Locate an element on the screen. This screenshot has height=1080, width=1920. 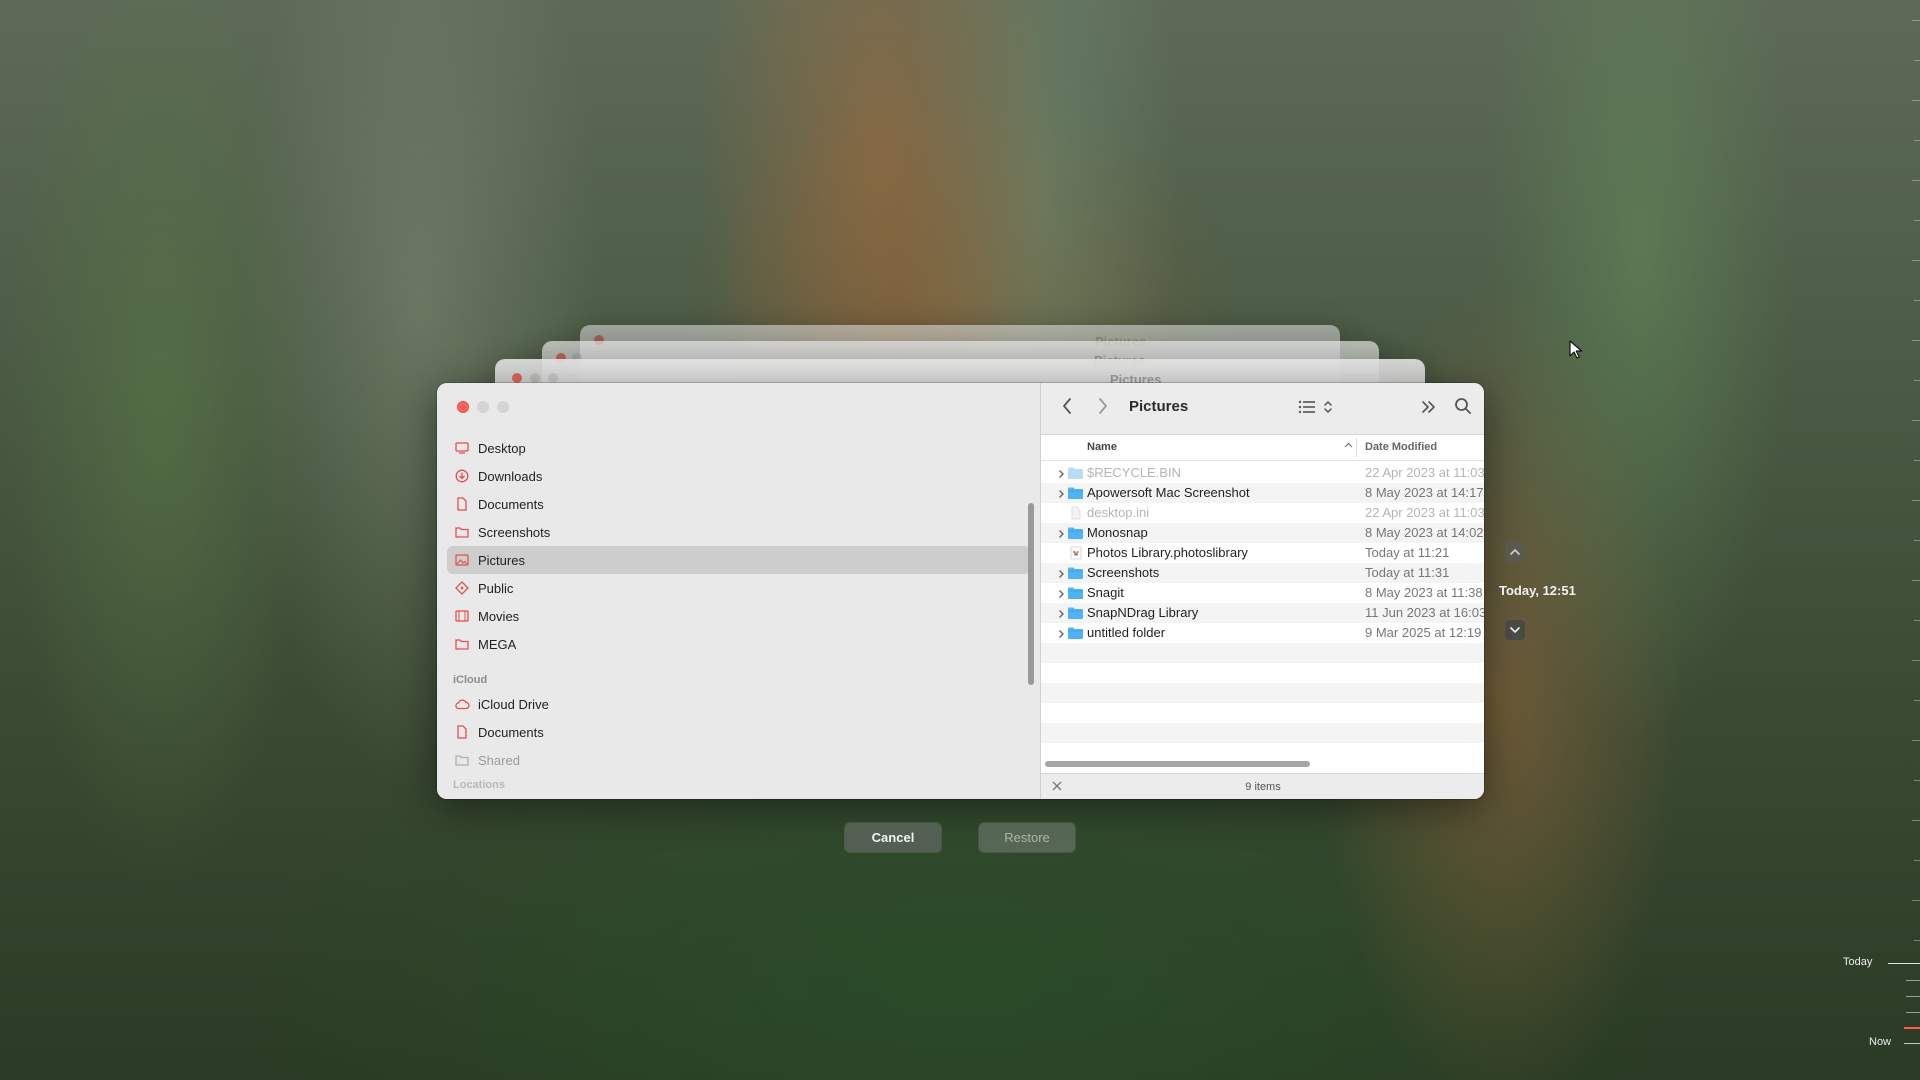
table-row: desktop.ini 22 Apr 2023 at 11:03 is located at coordinates (1262, 513).